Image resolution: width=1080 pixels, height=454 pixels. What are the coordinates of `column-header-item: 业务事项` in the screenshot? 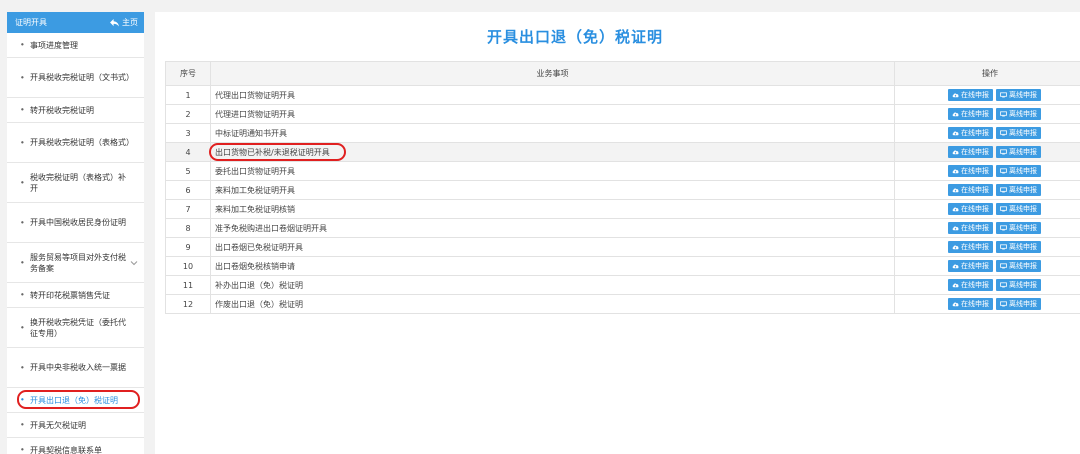 It's located at (552, 73).